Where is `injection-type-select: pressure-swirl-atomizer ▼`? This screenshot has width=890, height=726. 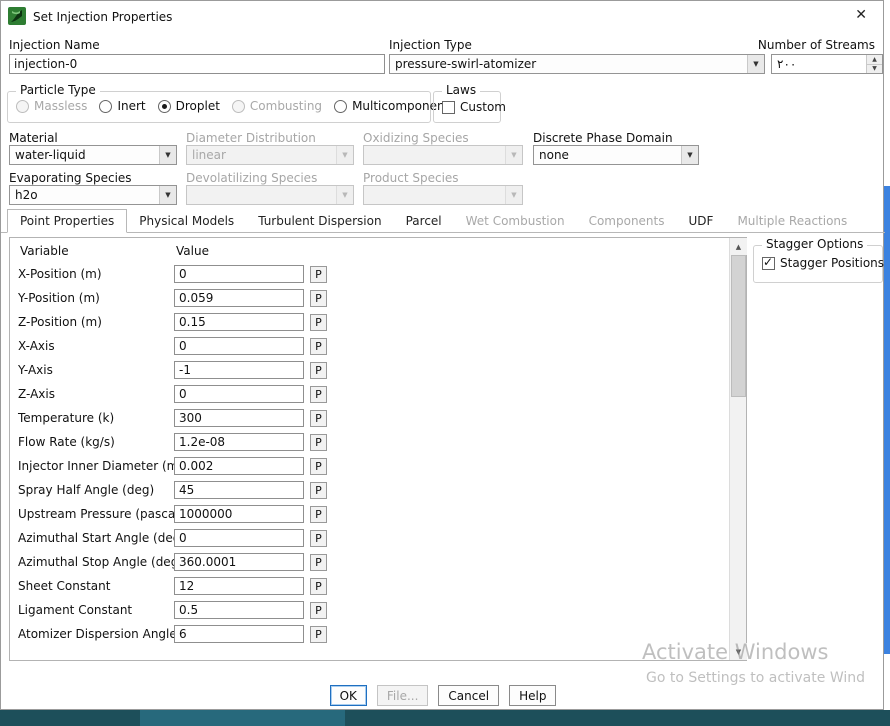 injection-type-select: pressure-swirl-atomizer ▼ is located at coordinates (577, 64).